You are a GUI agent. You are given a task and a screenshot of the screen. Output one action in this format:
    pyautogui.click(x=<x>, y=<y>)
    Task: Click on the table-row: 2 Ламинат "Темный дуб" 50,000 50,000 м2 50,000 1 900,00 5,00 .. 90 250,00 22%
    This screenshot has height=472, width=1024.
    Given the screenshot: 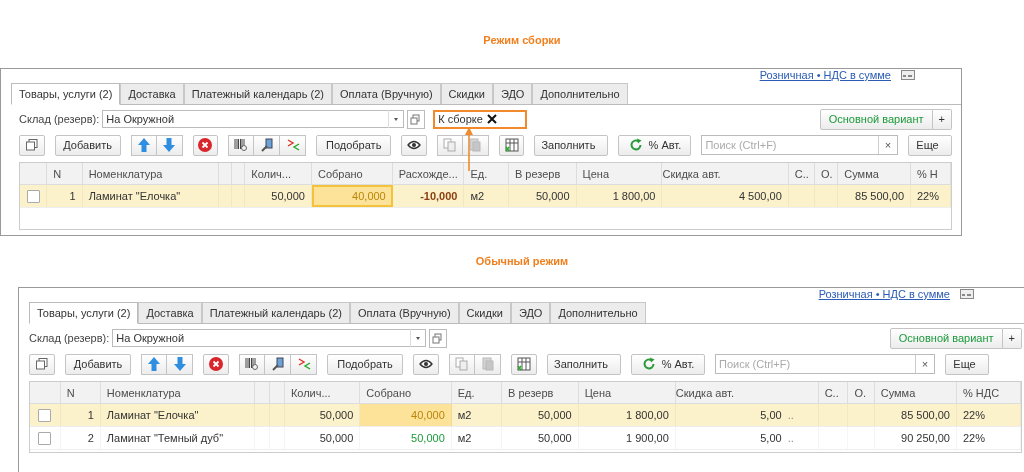 What is the action you would take?
    pyautogui.click(x=525, y=438)
    